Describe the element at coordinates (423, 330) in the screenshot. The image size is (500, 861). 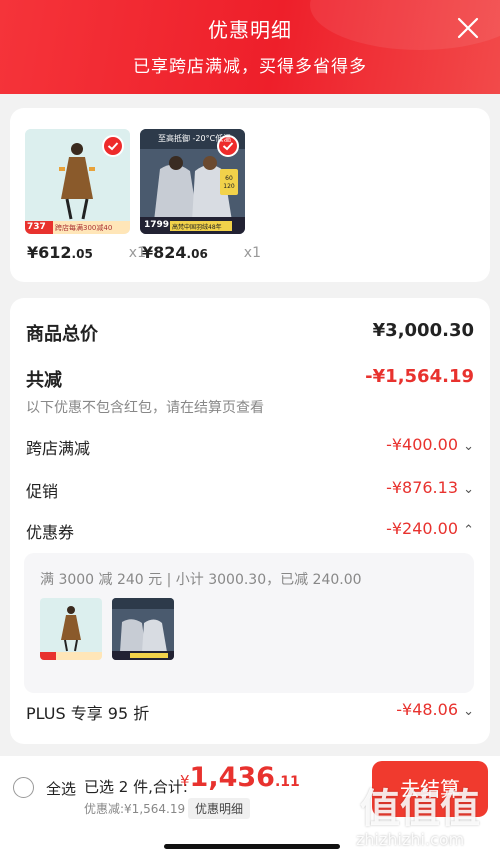
I see `total-value: ¥3,000.30` at that location.